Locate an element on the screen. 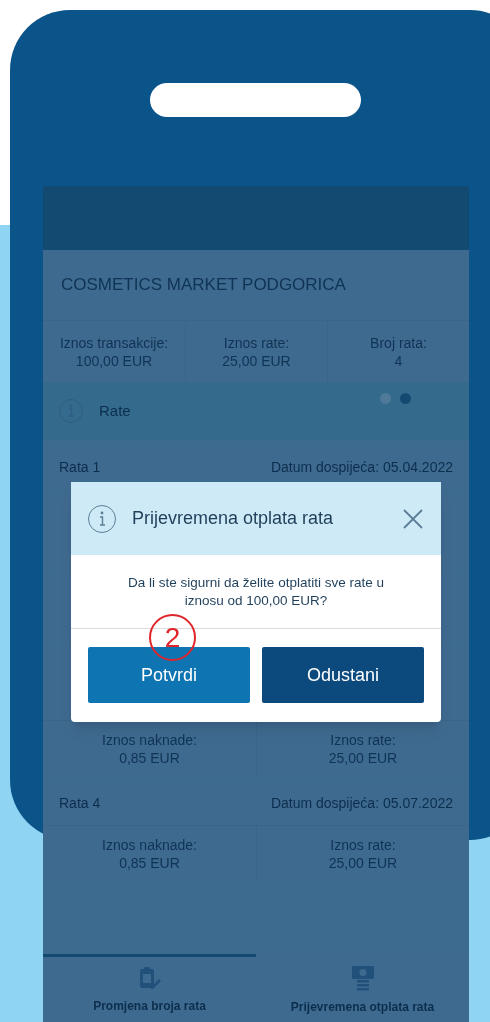 Image resolution: width=490 pixels, height=1022 pixels. installment-label: Rata 4 is located at coordinates (80, 803).